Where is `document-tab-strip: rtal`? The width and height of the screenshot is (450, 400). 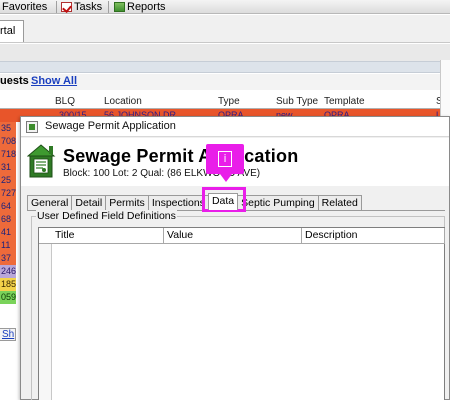 document-tab-strip: rtal is located at coordinates (225, 29).